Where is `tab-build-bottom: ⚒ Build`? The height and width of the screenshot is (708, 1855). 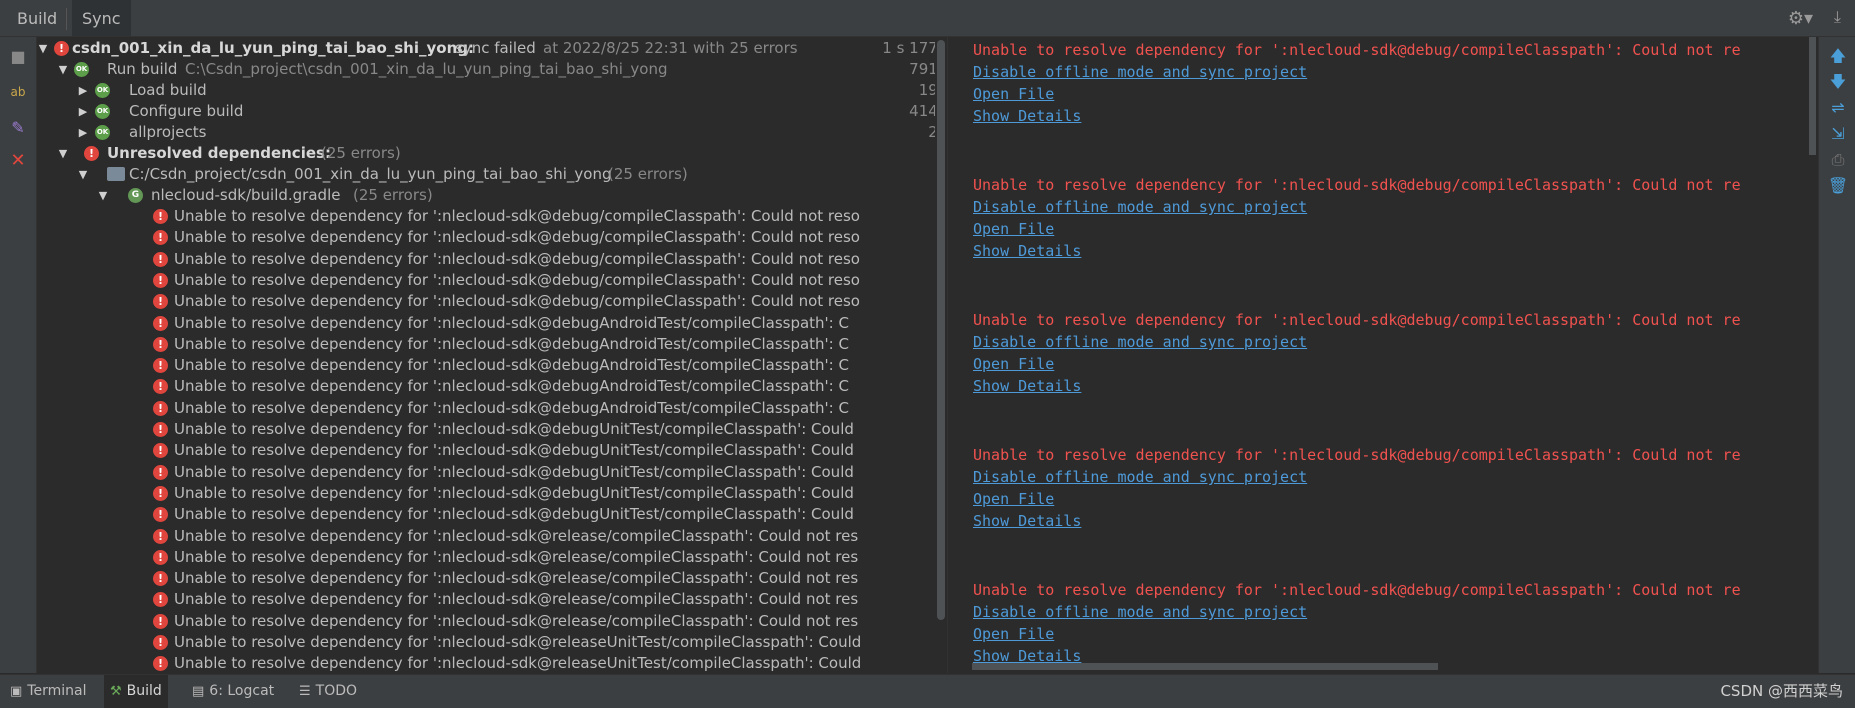
tab-build-bottom: ⚒ Build is located at coordinates (136, 691).